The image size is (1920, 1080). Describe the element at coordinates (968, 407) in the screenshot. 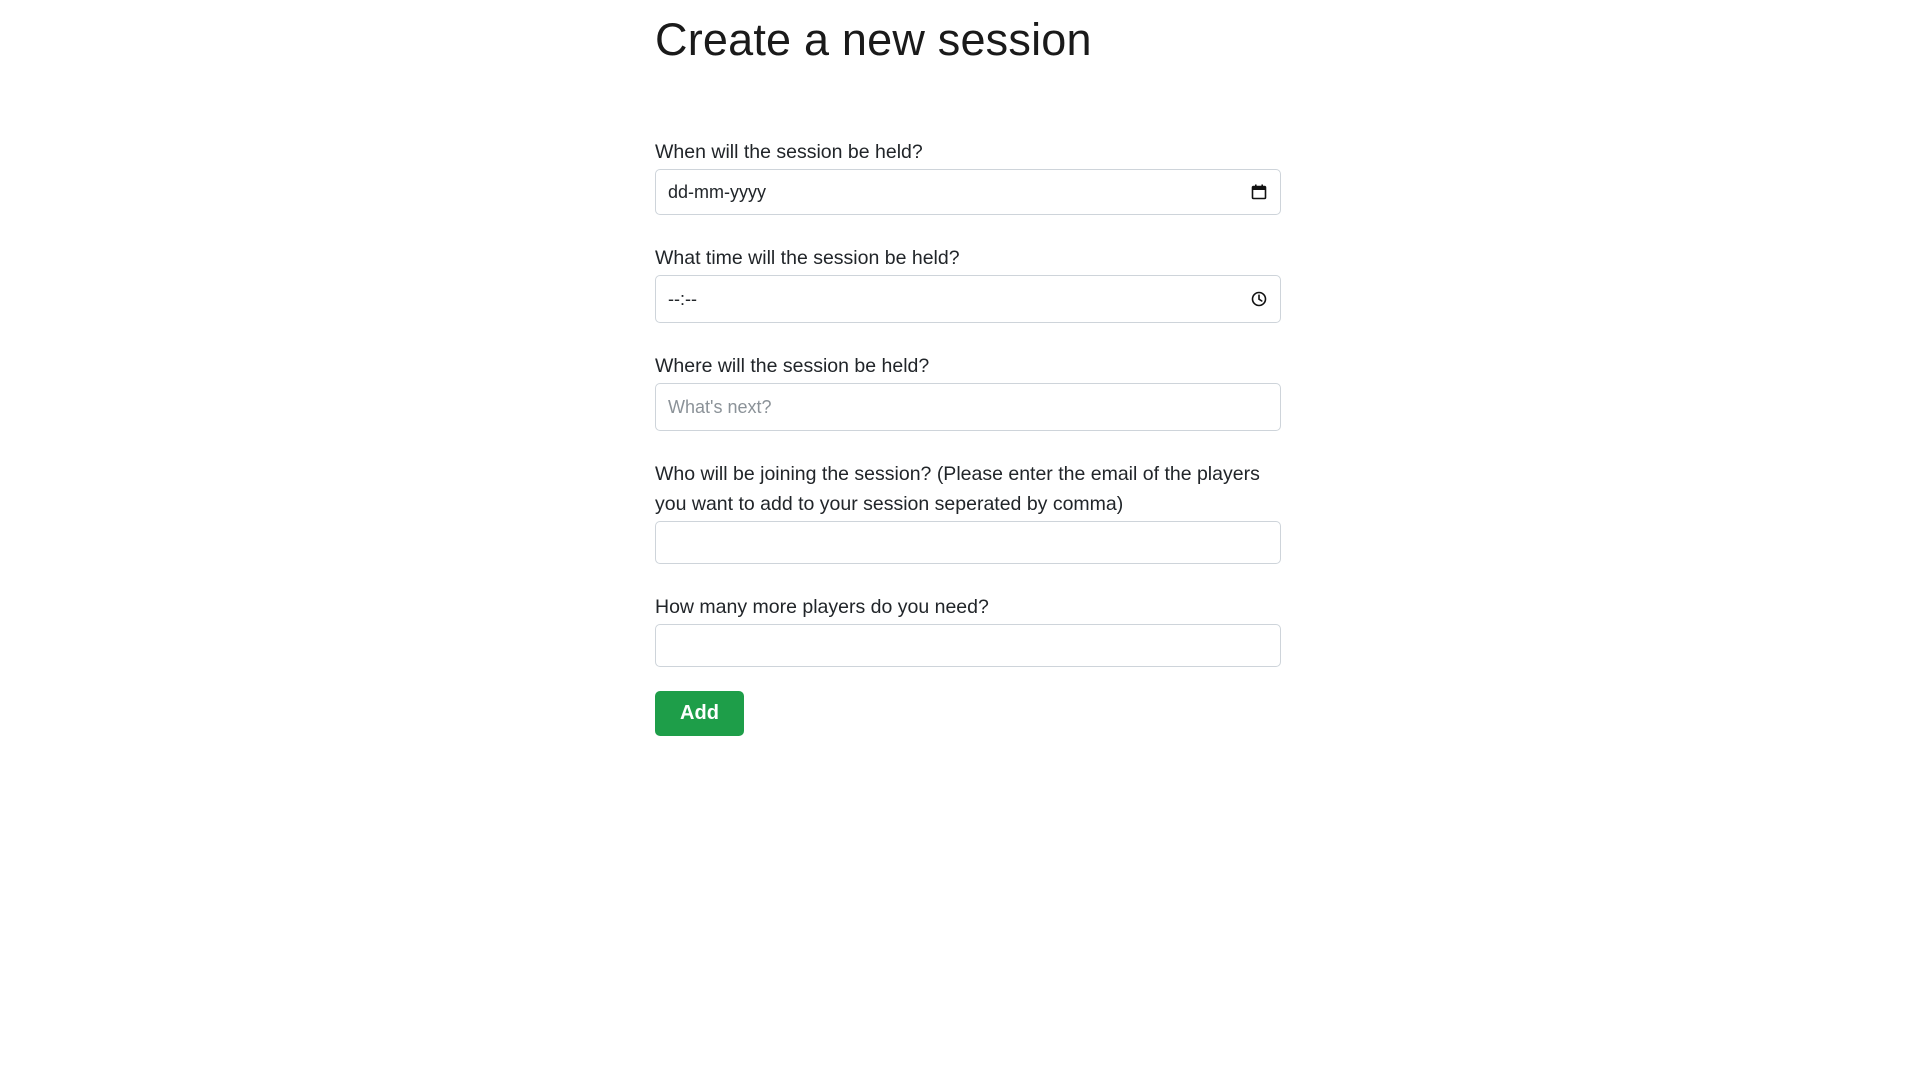

I see `location-input: What's next?` at that location.